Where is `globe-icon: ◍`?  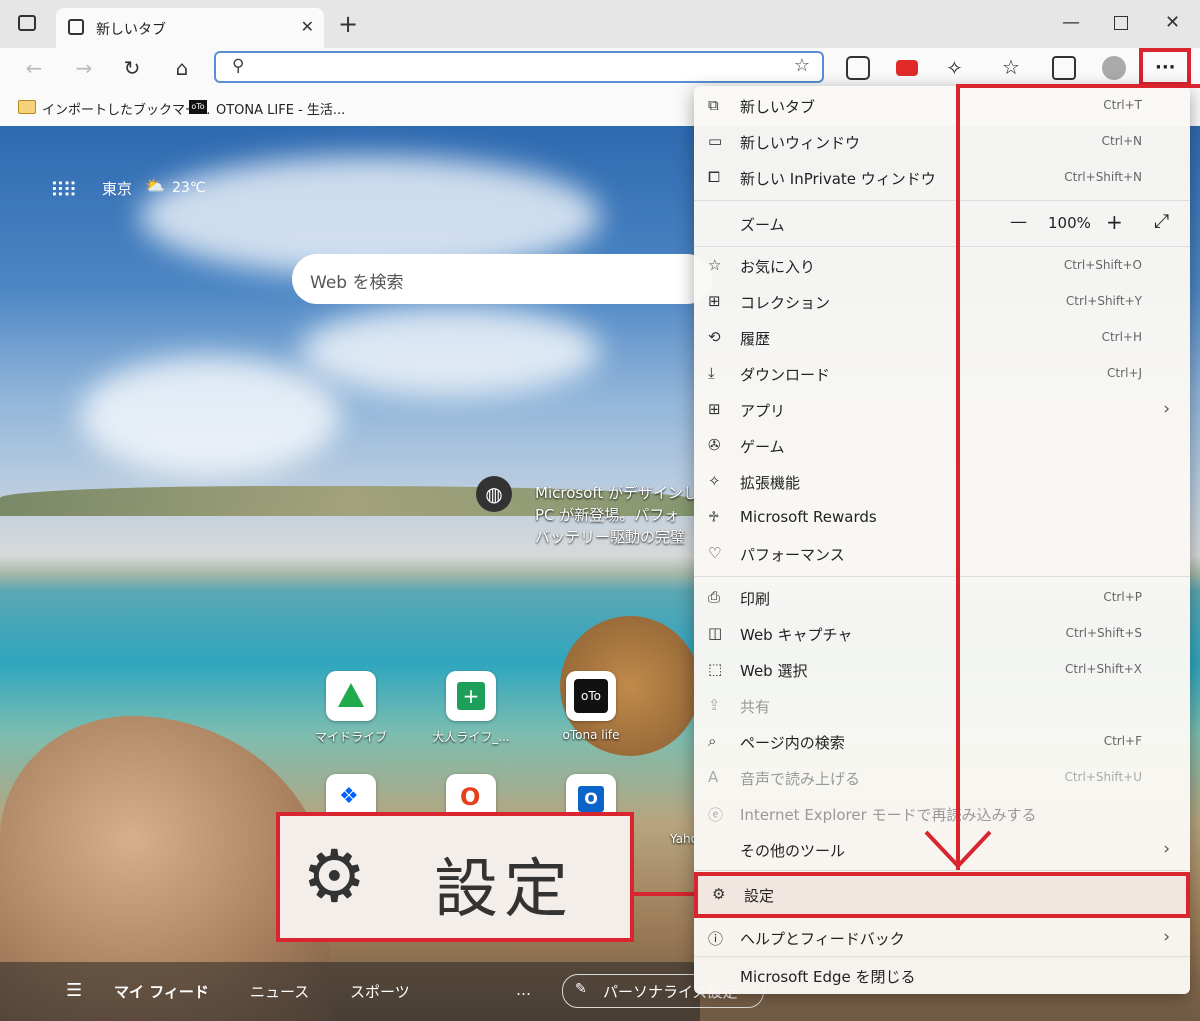 globe-icon: ◍ is located at coordinates (494, 494).